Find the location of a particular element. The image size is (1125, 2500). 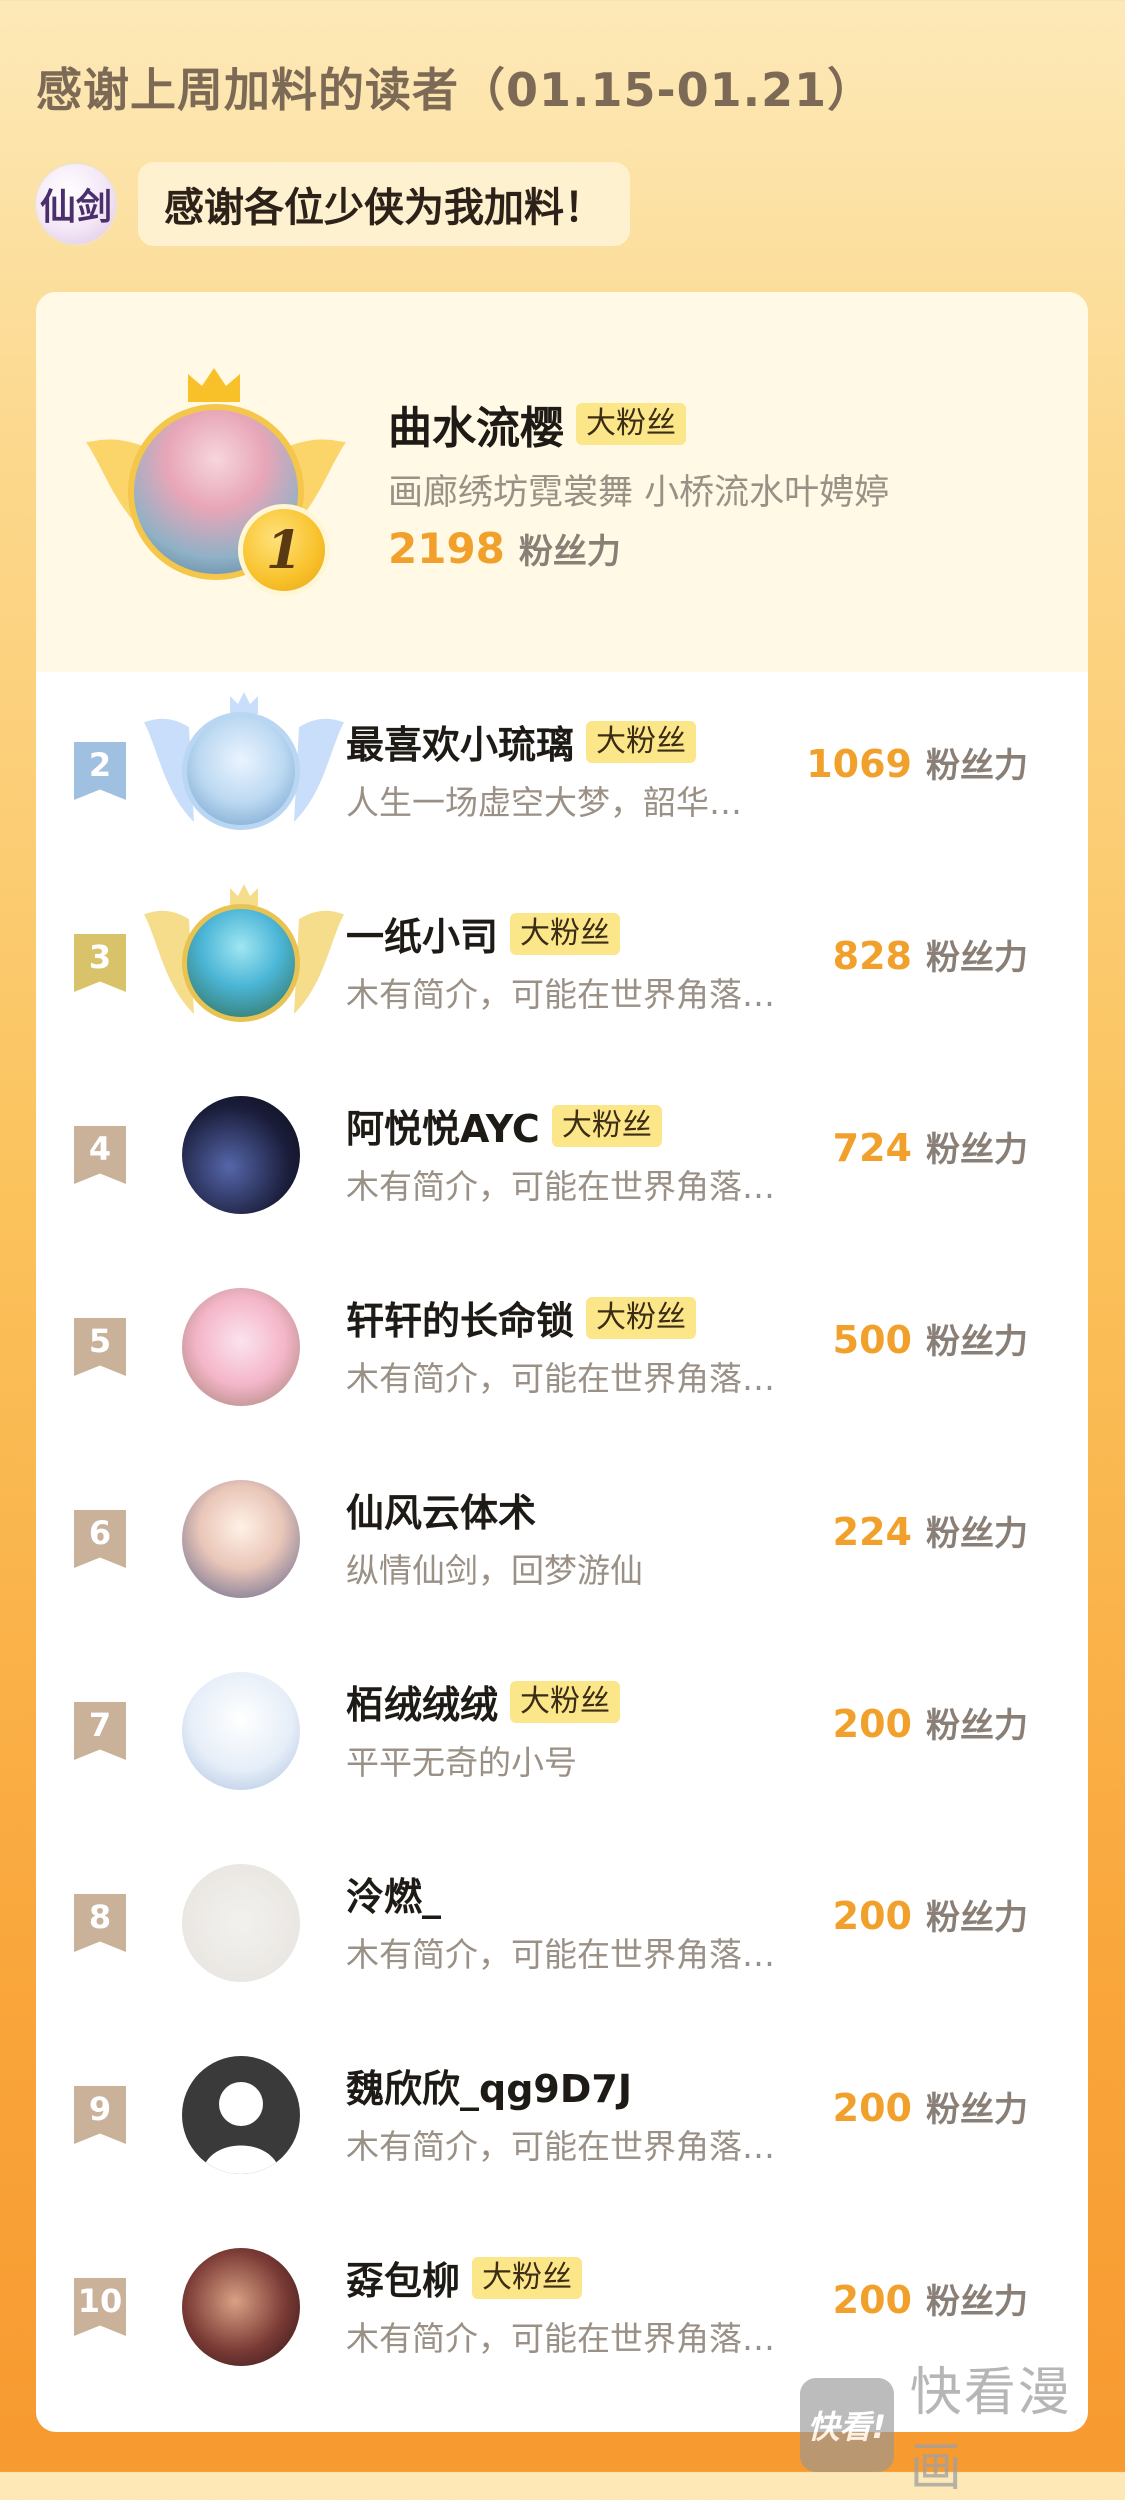

fan-name: 魏欣欣_qg9D7J is located at coordinates (489, 2085).